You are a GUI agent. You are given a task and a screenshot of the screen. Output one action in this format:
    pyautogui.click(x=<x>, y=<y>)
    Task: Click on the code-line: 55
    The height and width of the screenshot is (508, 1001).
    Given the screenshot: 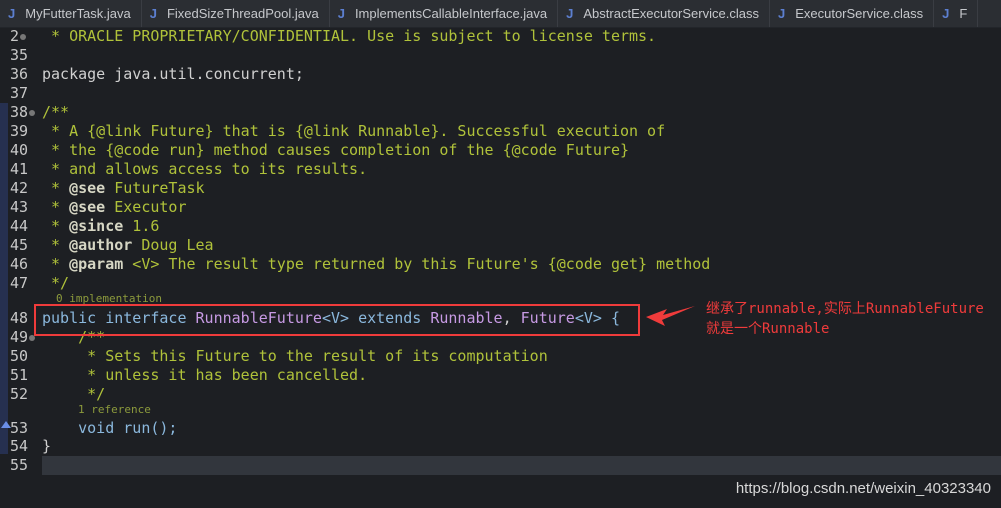 What is the action you would take?
    pyautogui.click(x=500, y=465)
    